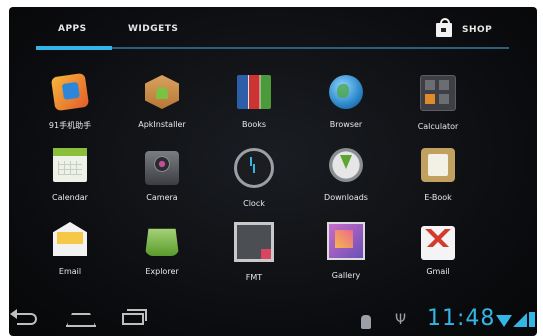 Image resolution: width=543 pixels, height=336 pixels. What do you see at coordinates (70, 271) in the screenshot?
I see `app-label: Email` at bounding box center [70, 271].